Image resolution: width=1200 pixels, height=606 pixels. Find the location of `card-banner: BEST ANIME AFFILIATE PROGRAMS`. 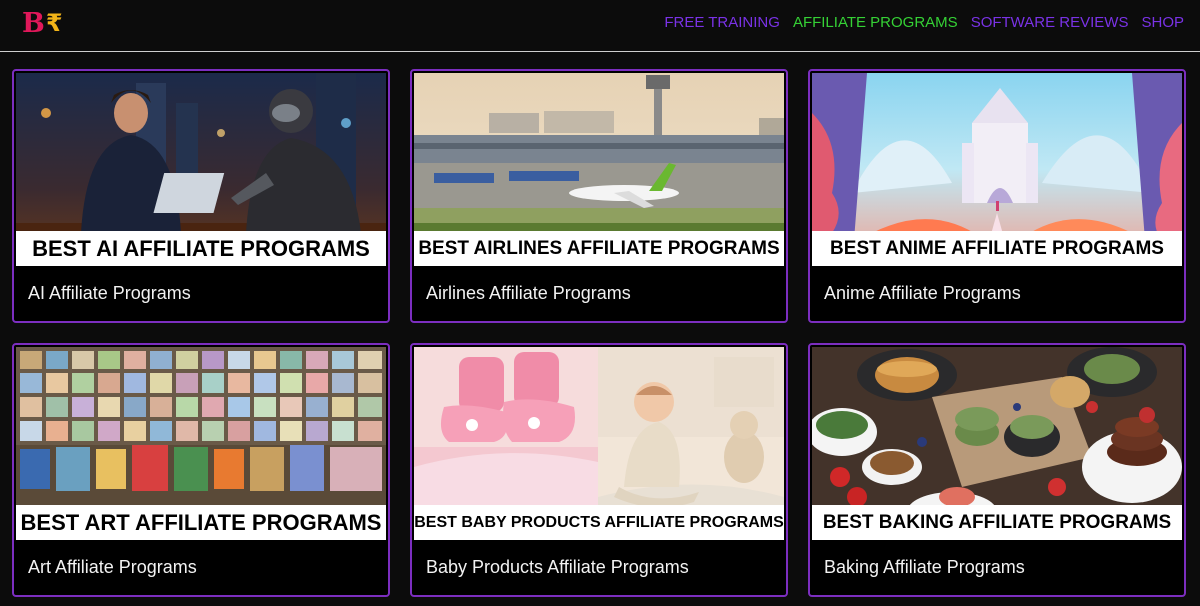

card-banner: BEST ANIME AFFILIATE PROGRAMS is located at coordinates (997, 248).